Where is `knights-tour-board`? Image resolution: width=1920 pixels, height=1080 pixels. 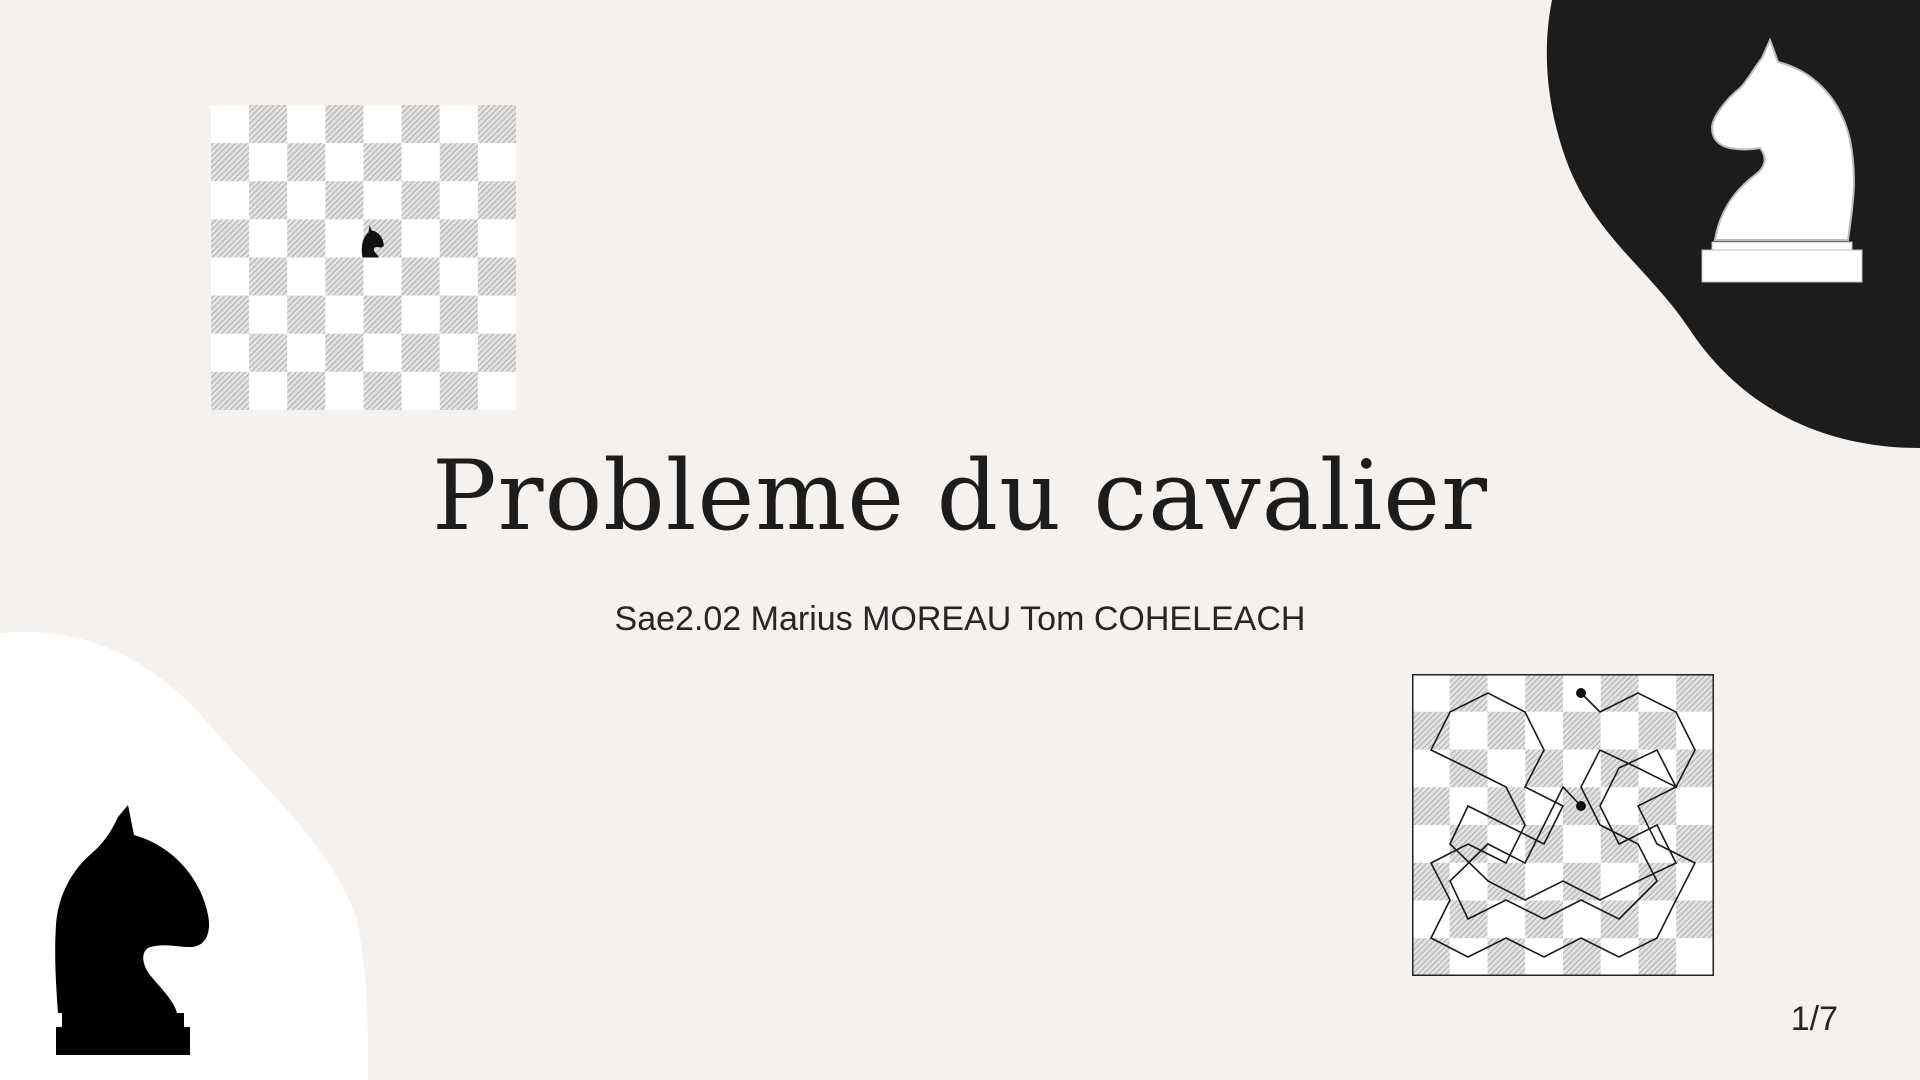 knights-tour-board is located at coordinates (1563, 825).